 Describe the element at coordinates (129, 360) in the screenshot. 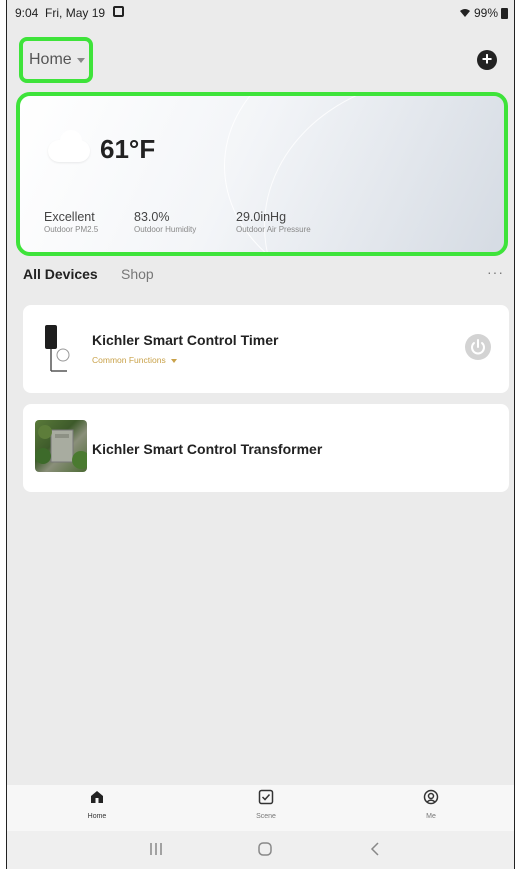

I see `common-functions-label: Common Functions` at that location.